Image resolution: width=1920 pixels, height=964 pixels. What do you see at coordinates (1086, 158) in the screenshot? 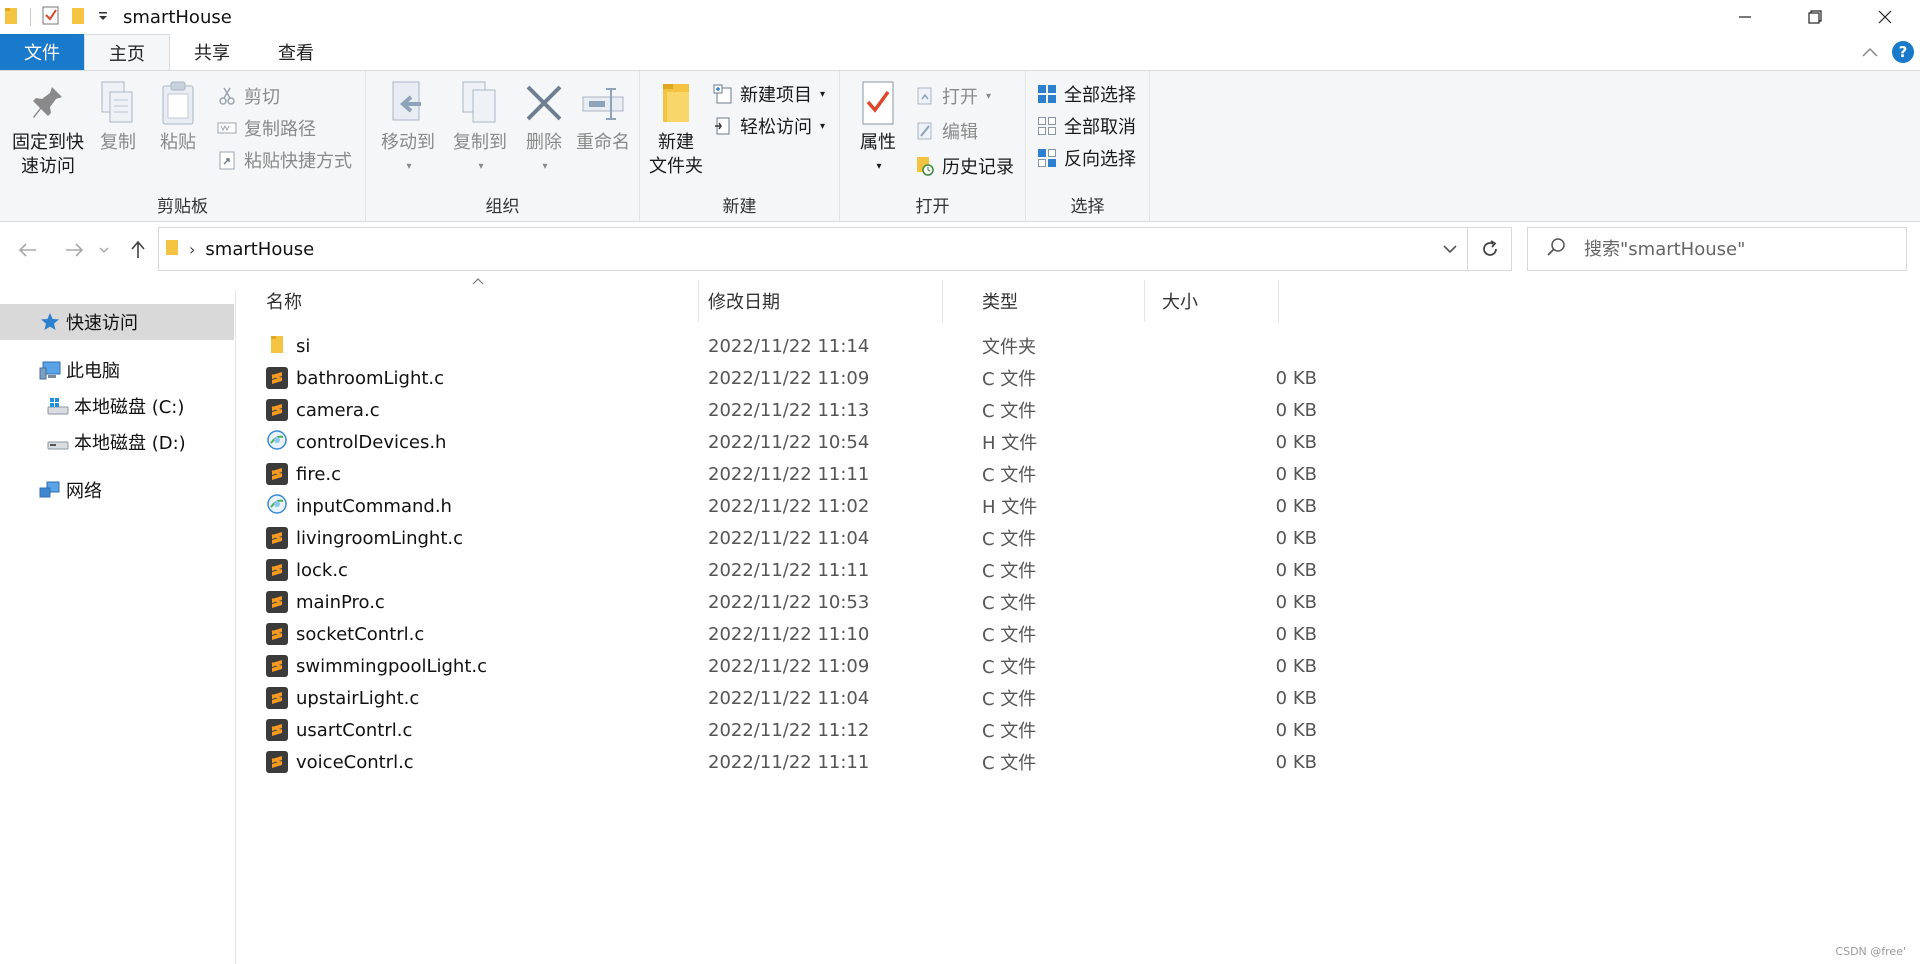
I see `invert-selection-button: 反向选择` at bounding box center [1086, 158].